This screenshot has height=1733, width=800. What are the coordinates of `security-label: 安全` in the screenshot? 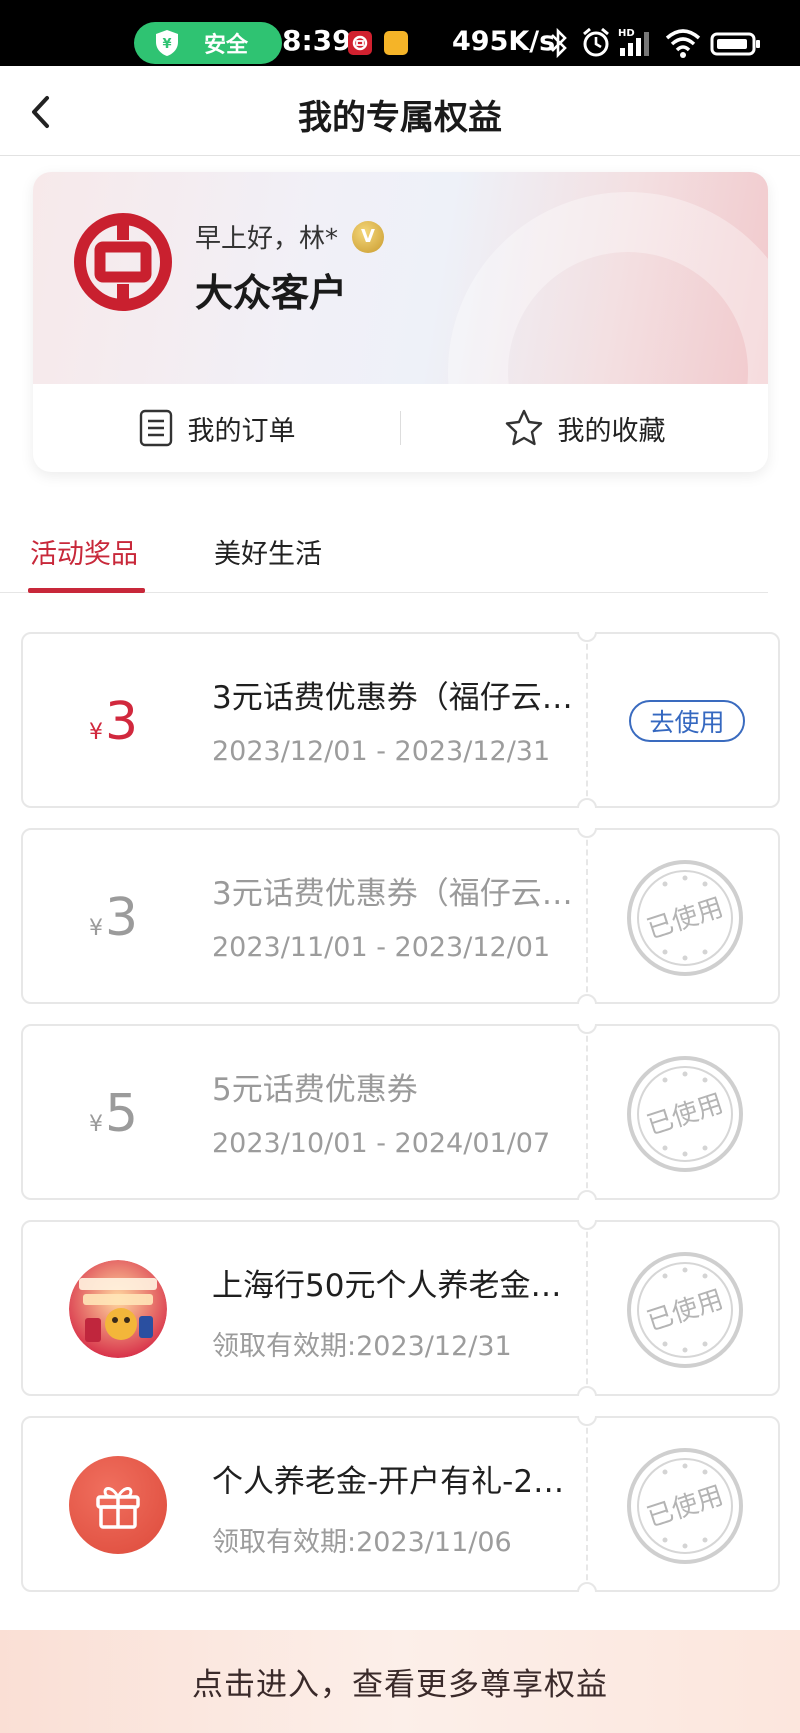 It's located at (226, 45).